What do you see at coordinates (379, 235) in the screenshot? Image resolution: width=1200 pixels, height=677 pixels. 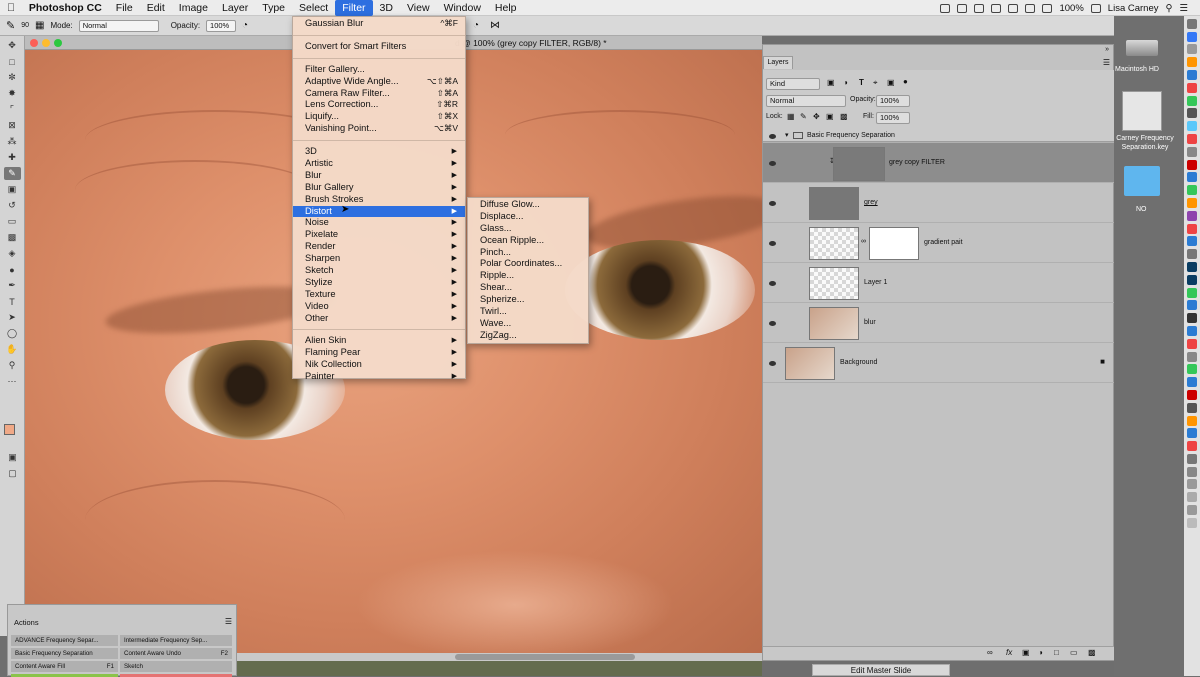 I see `menu-item-pixelate: Pixelate ▶` at bounding box center [379, 235].